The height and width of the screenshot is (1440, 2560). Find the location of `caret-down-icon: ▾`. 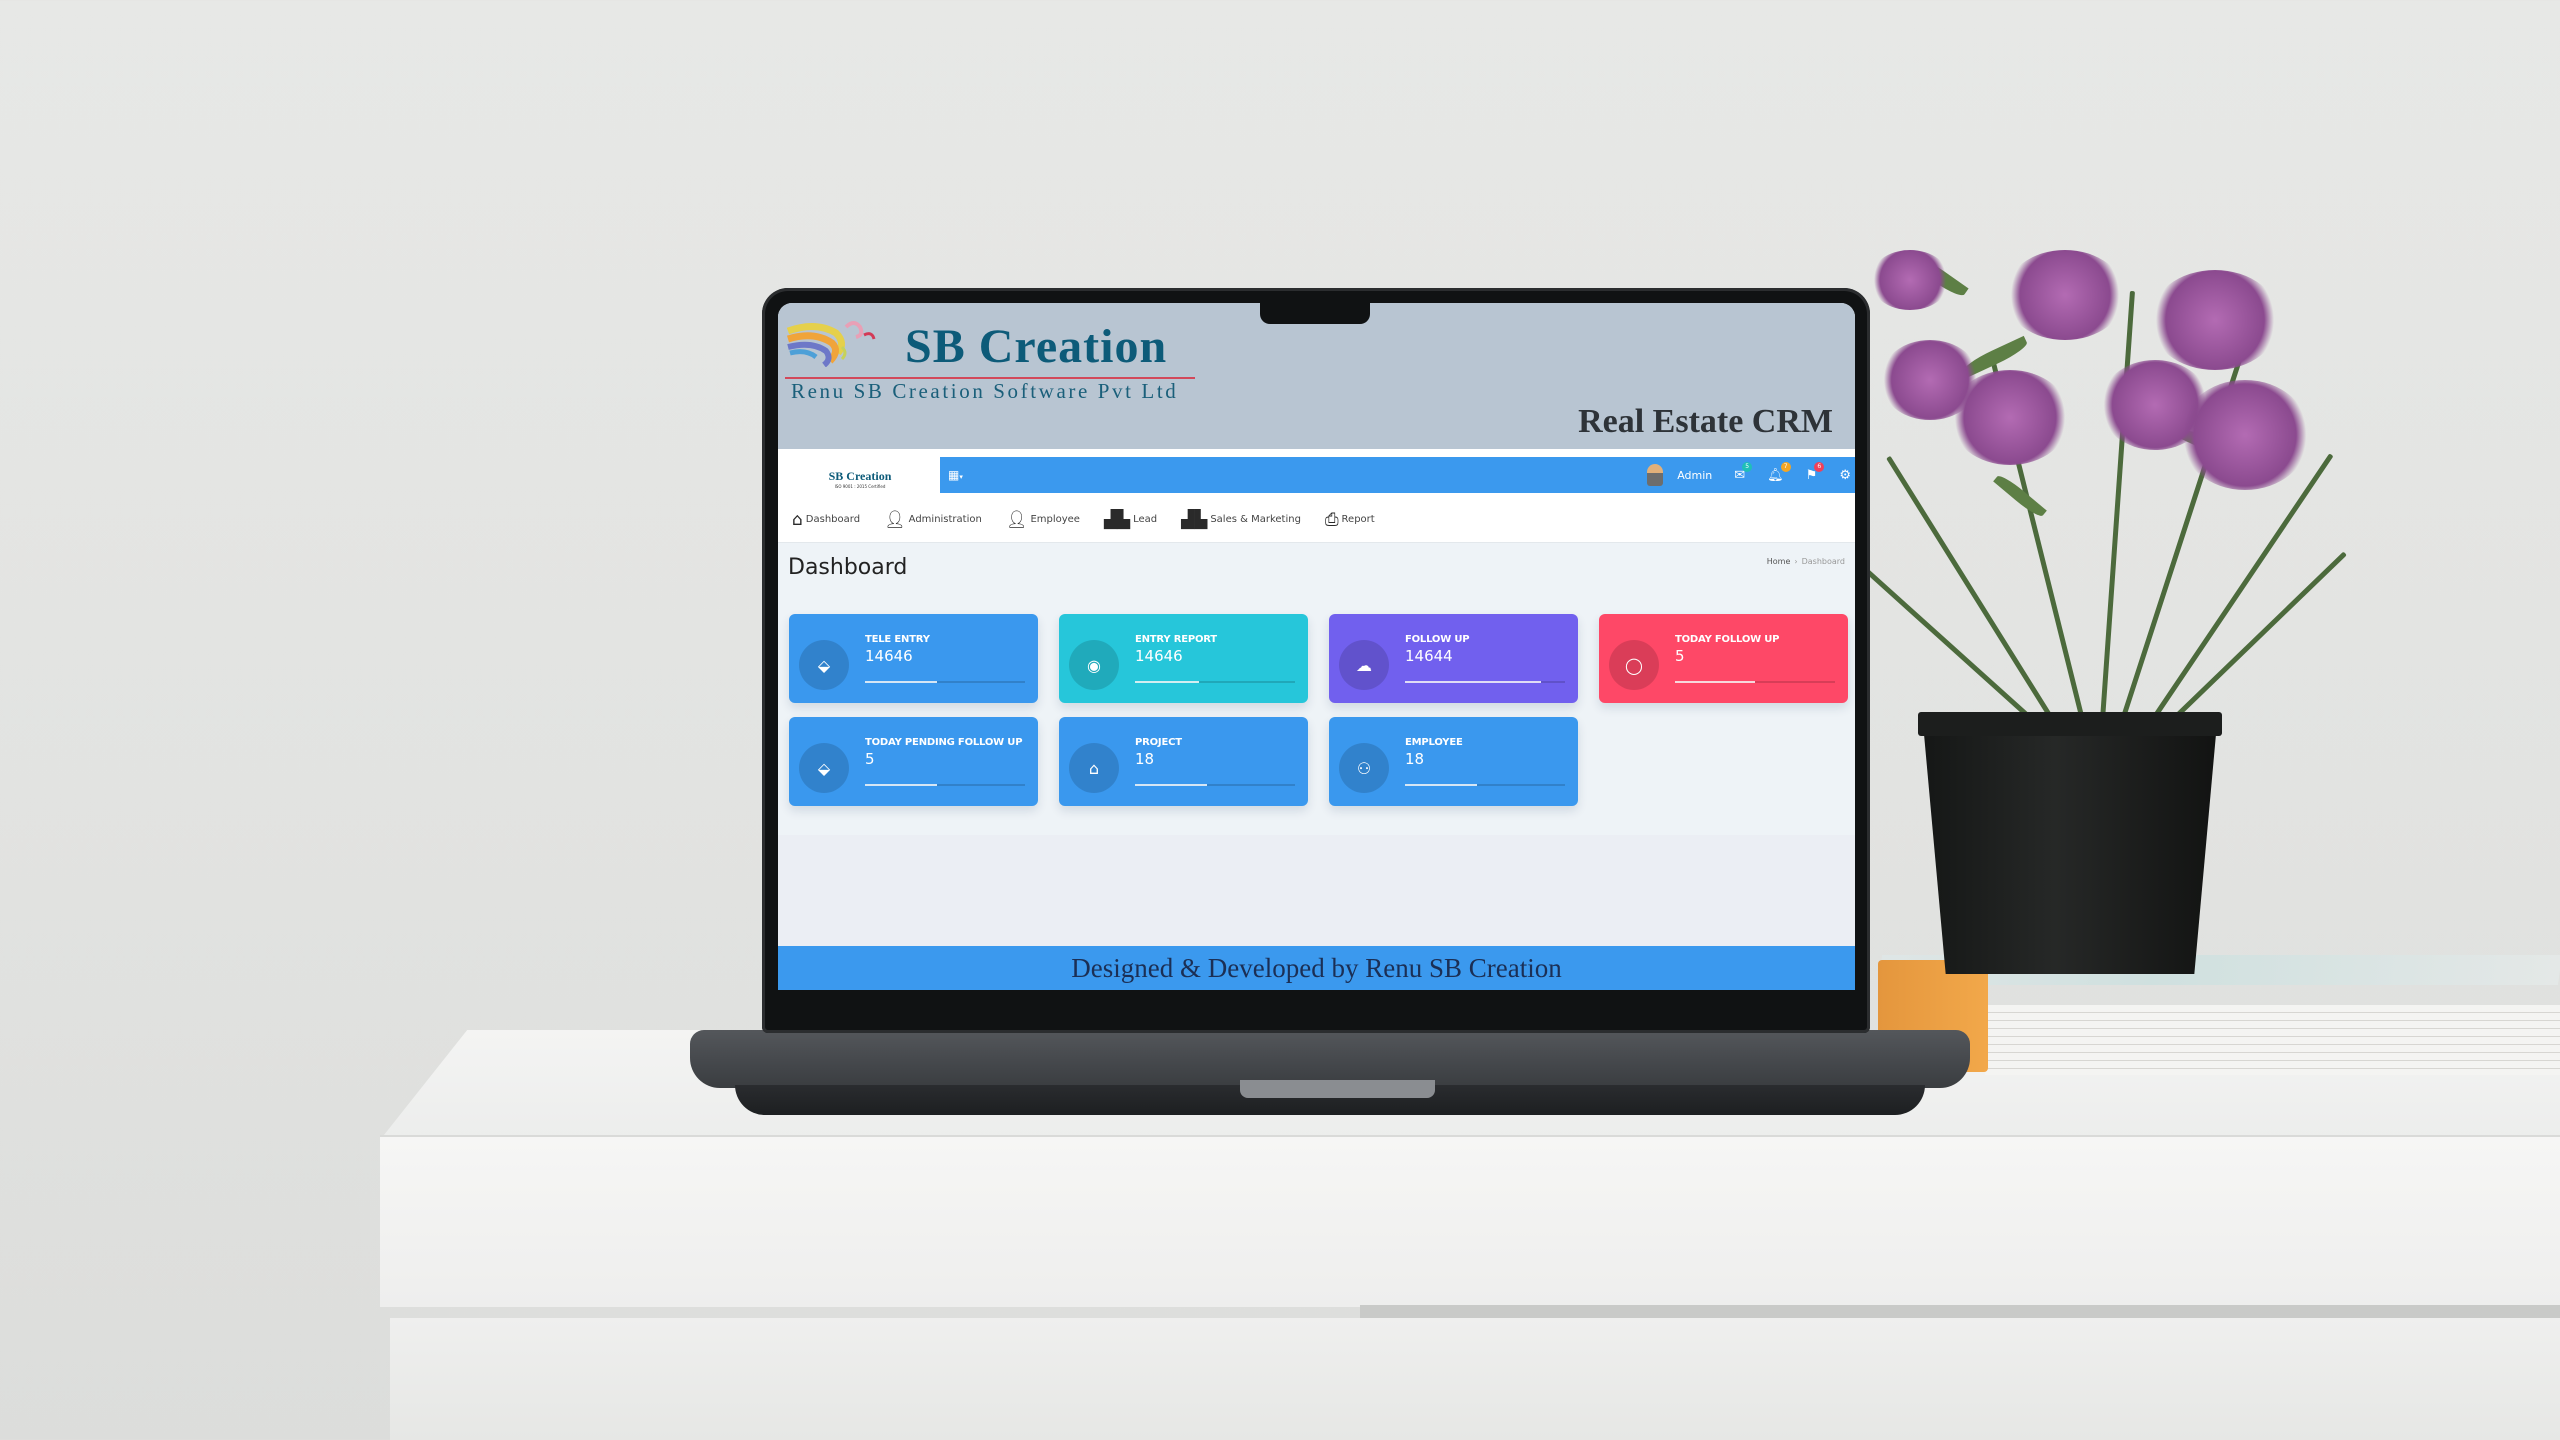

caret-down-icon: ▾ is located at coordinates (961, 477).